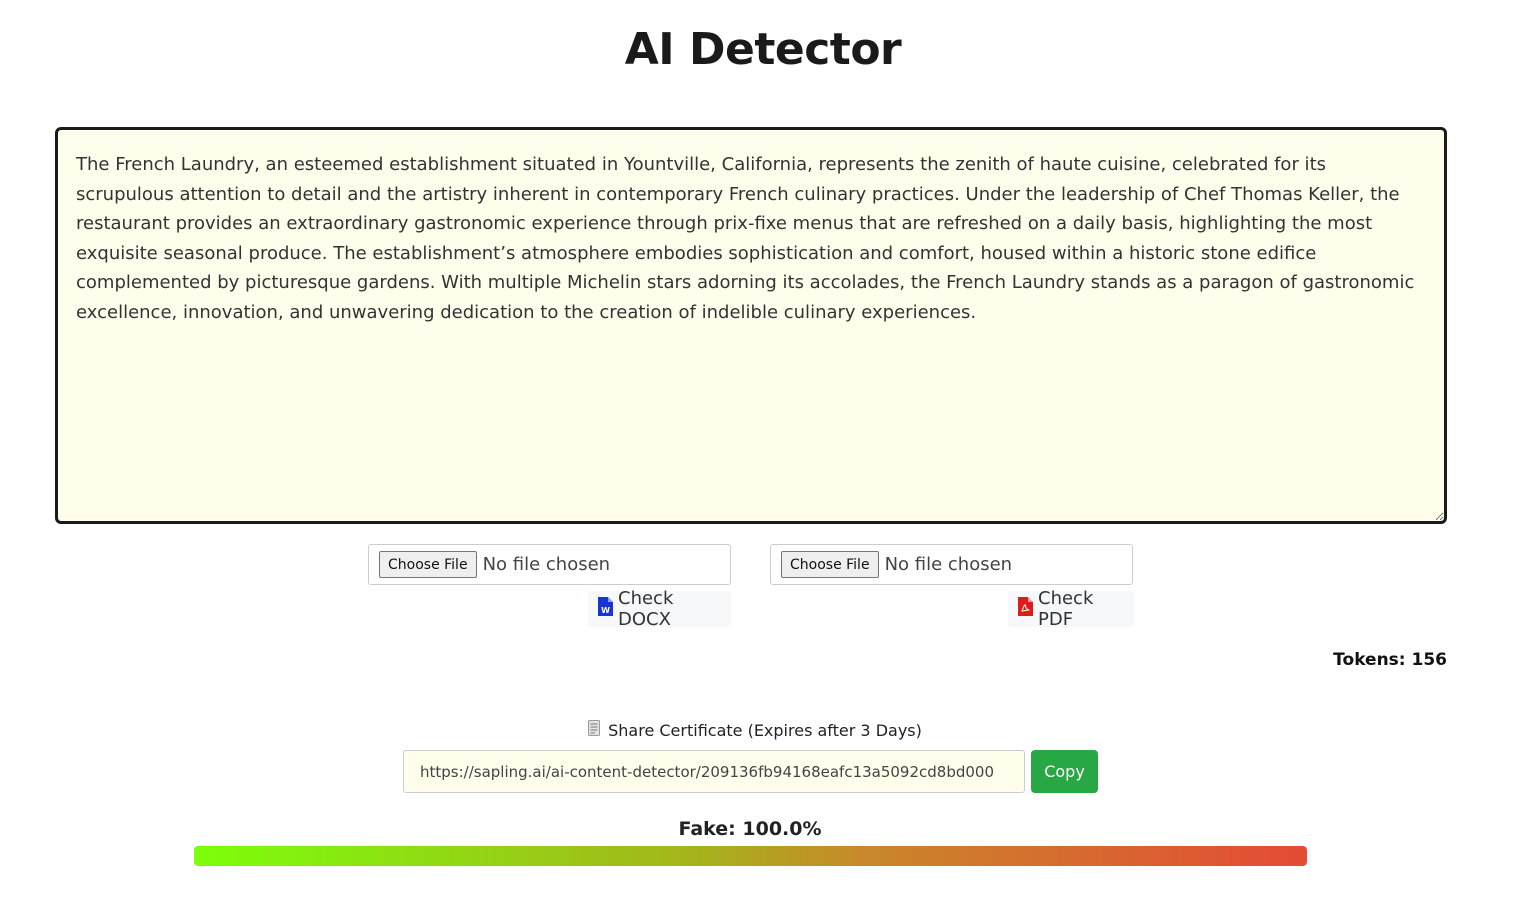 Image resolution: width=1526 pixels, height=904 pixels. Describe the element at coordinates (765, 730) in the screenshot. I see `share-certificate-label: Share Certificate (Expires after 3 Days)` at that location.